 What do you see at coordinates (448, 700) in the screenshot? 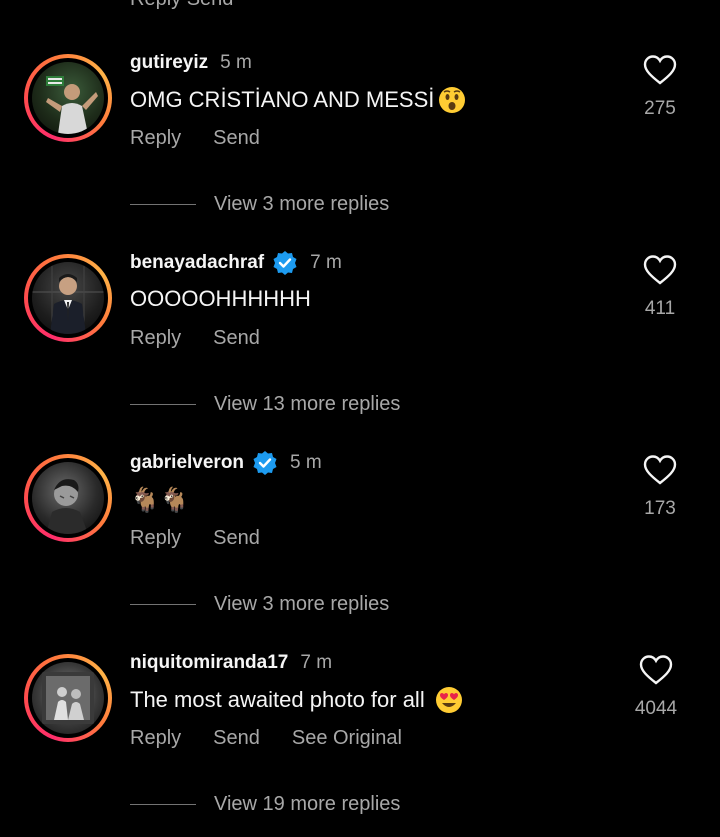
I see `heart-eyes-face-icon` at bounding box center [448, 700].